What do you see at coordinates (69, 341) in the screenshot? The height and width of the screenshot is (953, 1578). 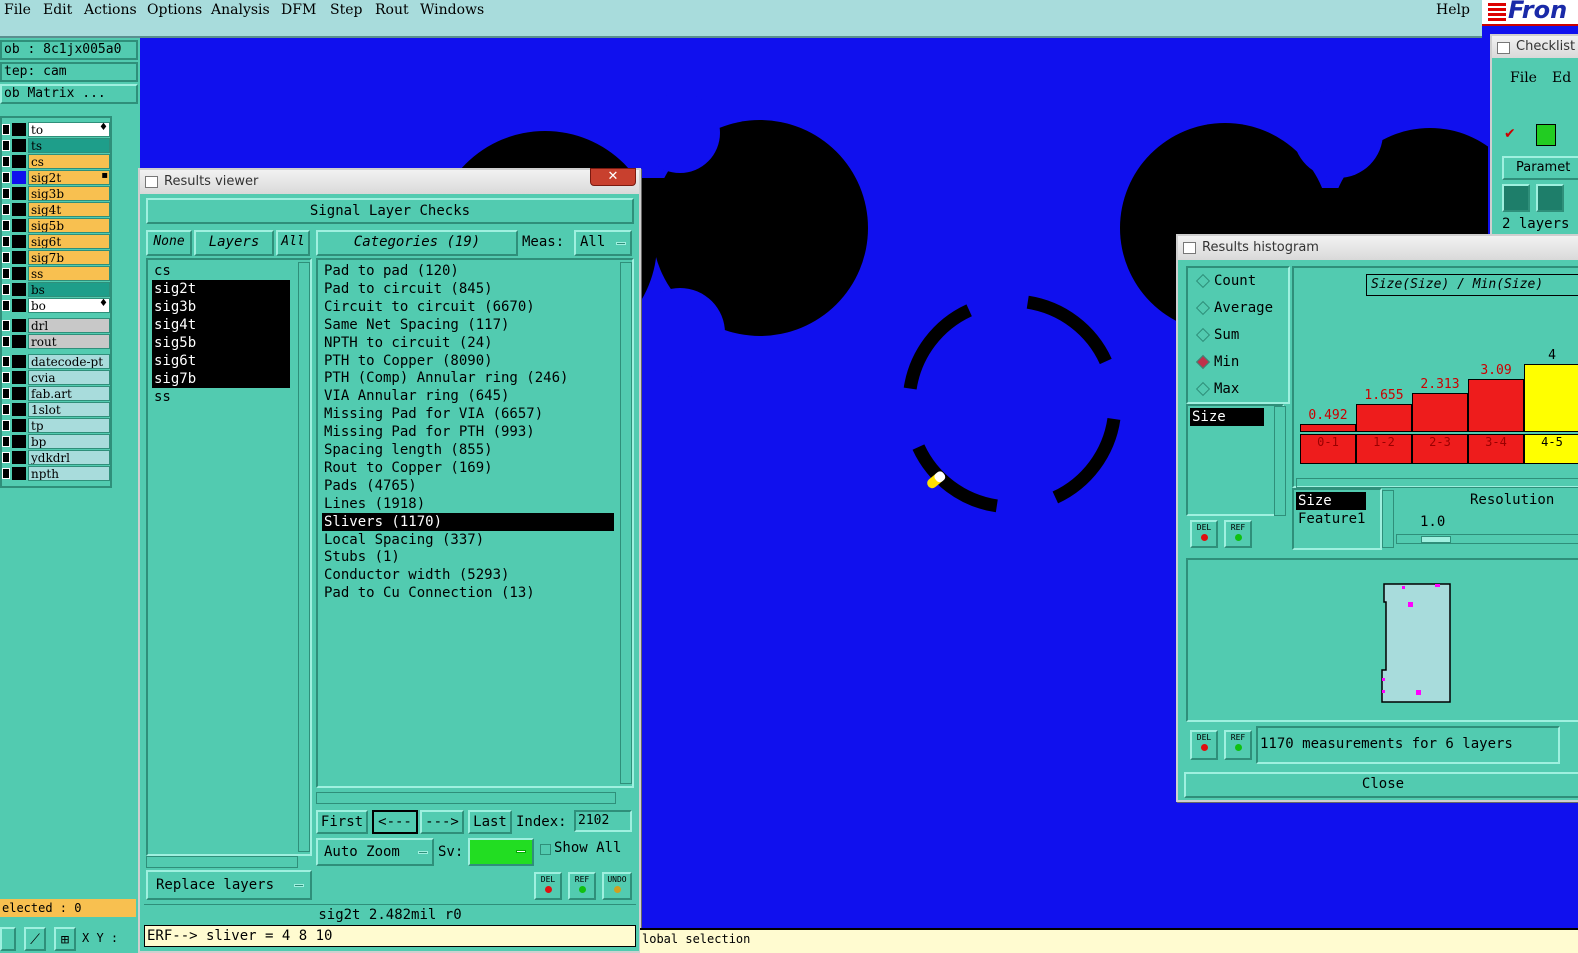 I see `layer-name: rout` at bounding box center [69, 341].